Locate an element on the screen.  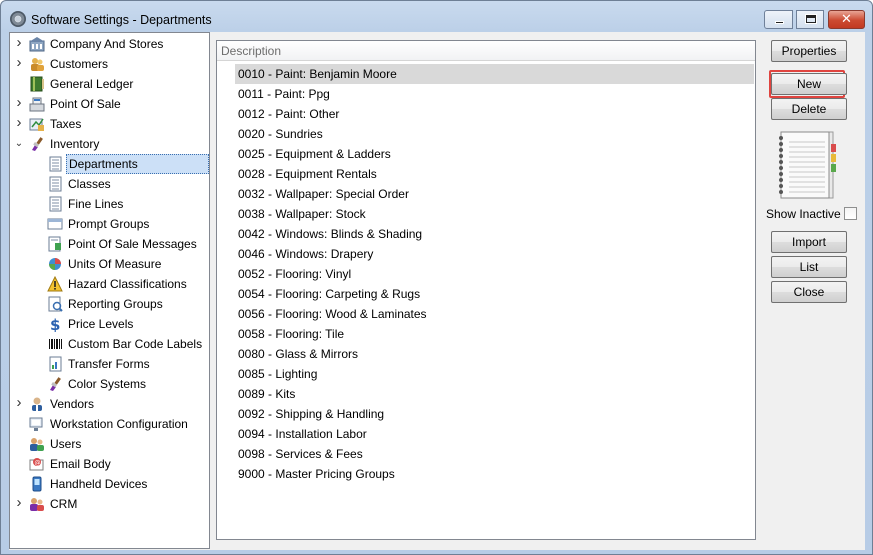
email-icon: @ is located at coordinates (37, 464).